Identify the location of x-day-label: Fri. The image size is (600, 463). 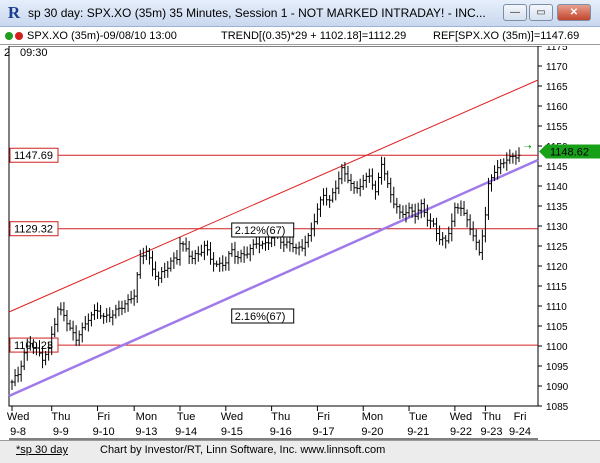
(520, 417).